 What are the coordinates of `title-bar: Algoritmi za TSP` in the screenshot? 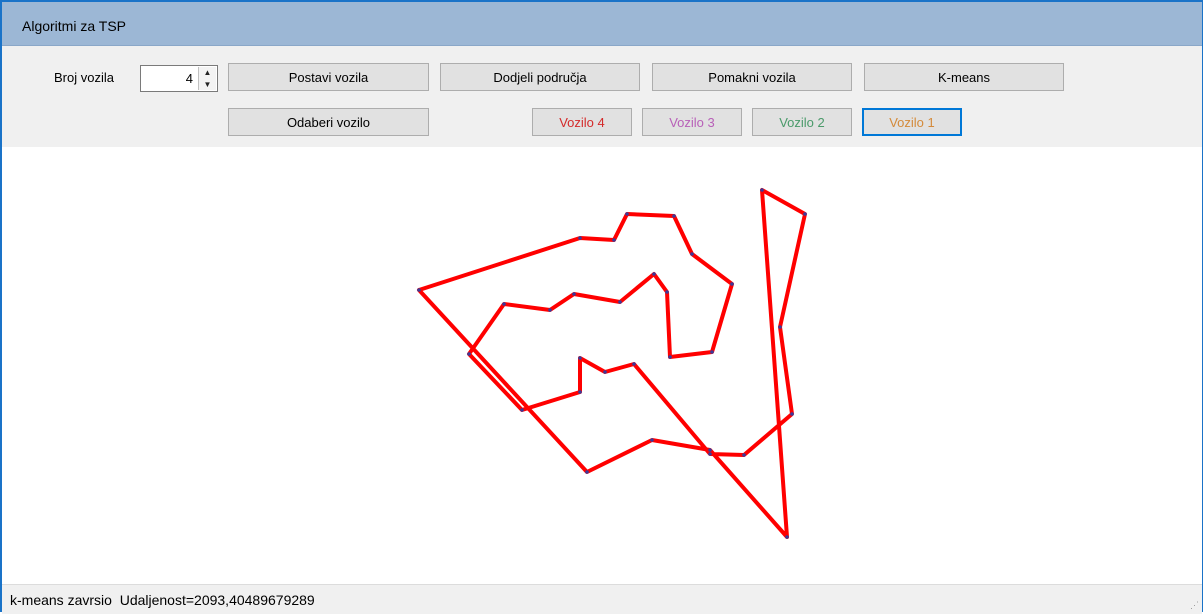 It's located at (602, 24).